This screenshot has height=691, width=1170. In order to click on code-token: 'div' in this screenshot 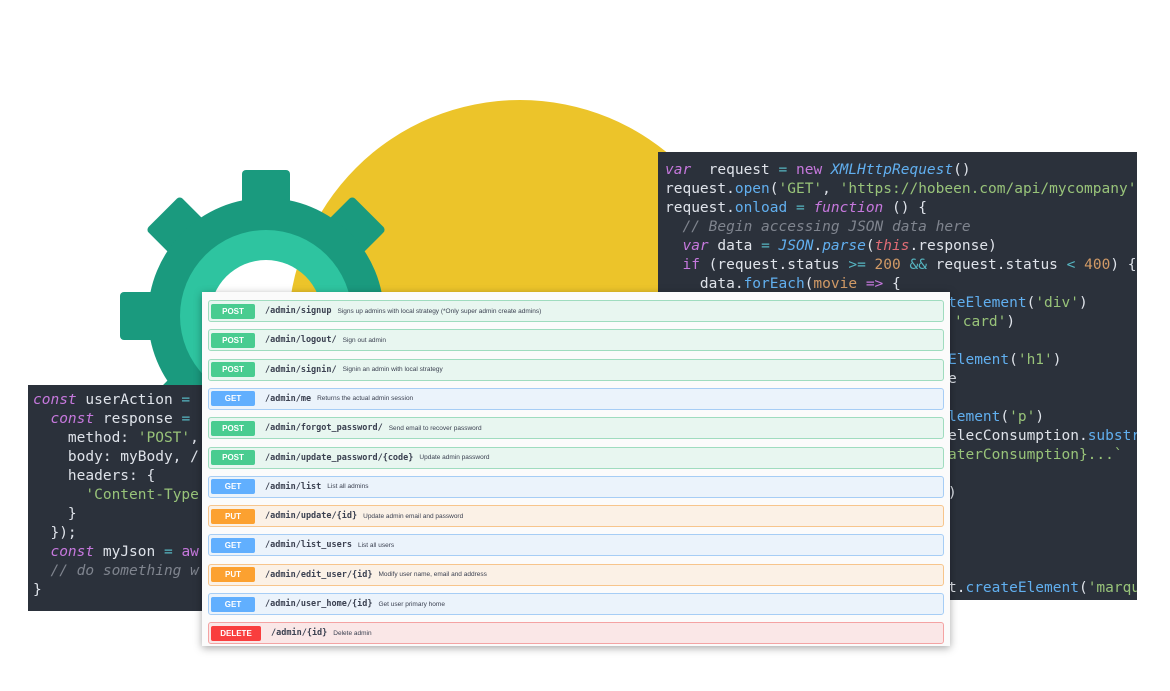, I will do `click(1057, 303)`.